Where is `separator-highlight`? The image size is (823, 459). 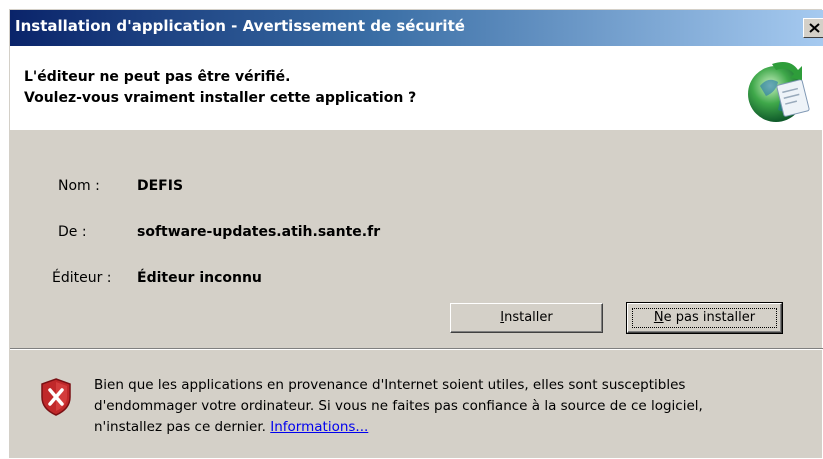
separator-highlight is located at coordinates (416, 349).